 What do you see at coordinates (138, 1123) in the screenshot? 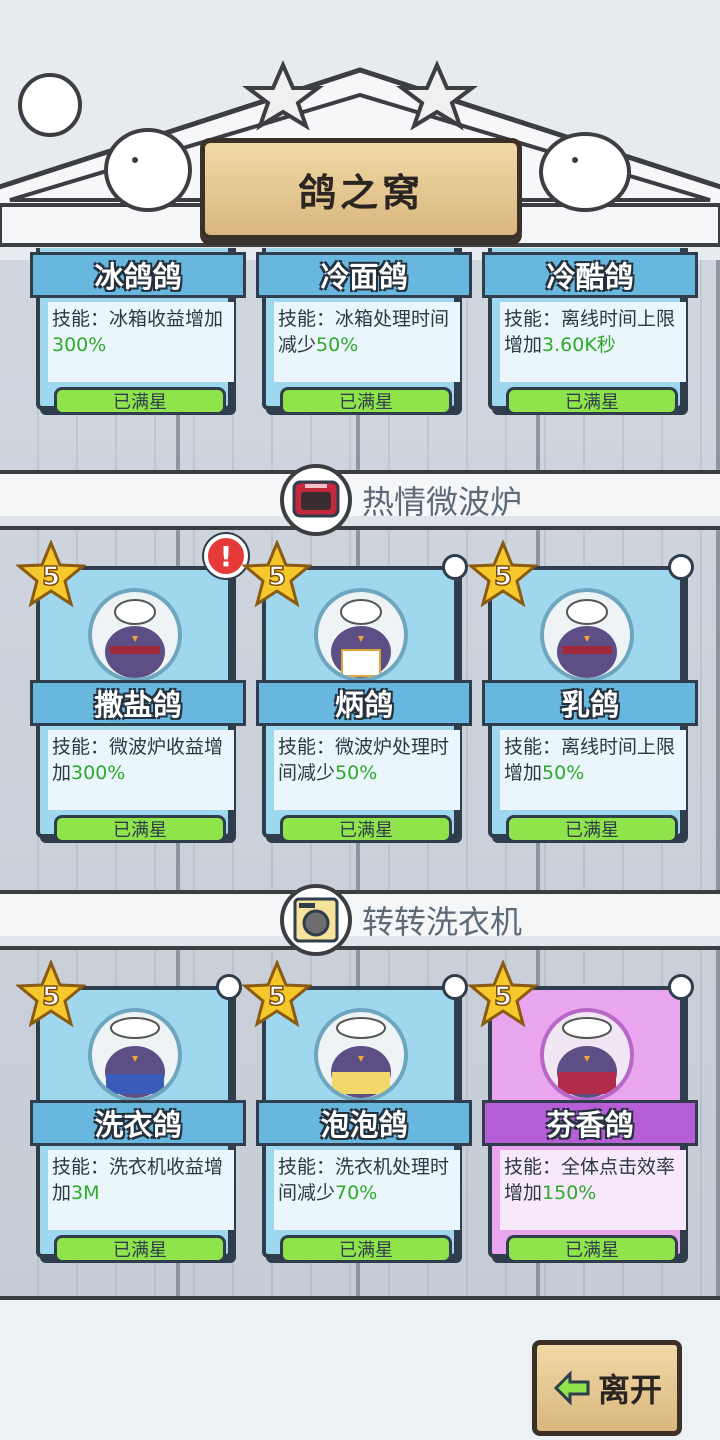
I see `pigeon-name: 洗衣鸽` at bounding box center [138, 1123].